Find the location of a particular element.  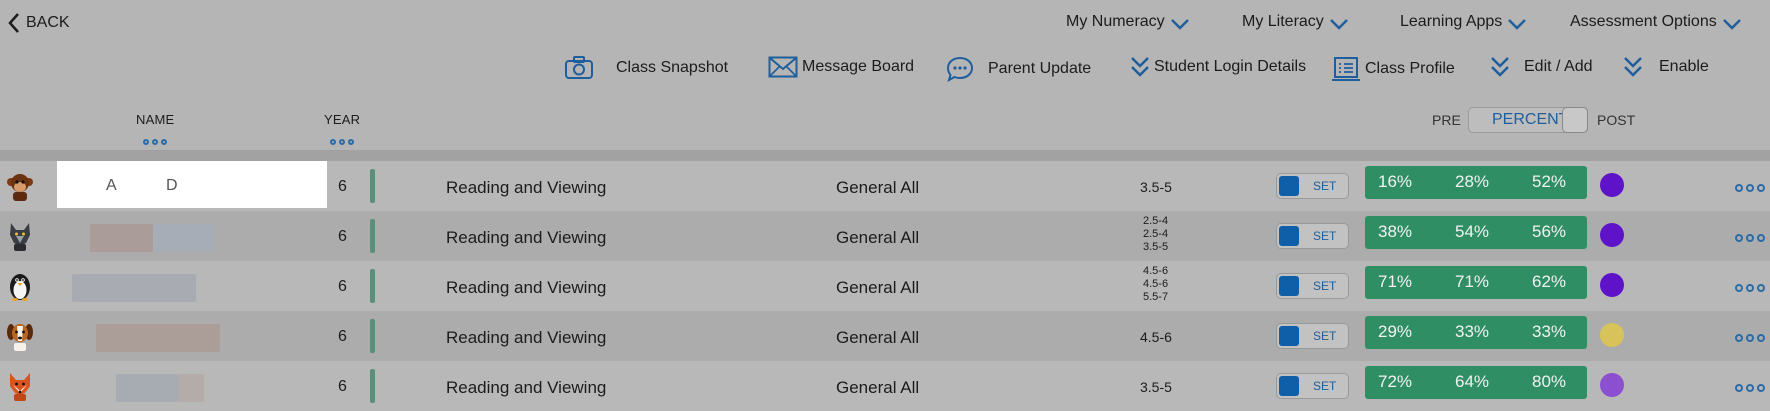

score-value: 71% is located at coordinates (1395, 281).